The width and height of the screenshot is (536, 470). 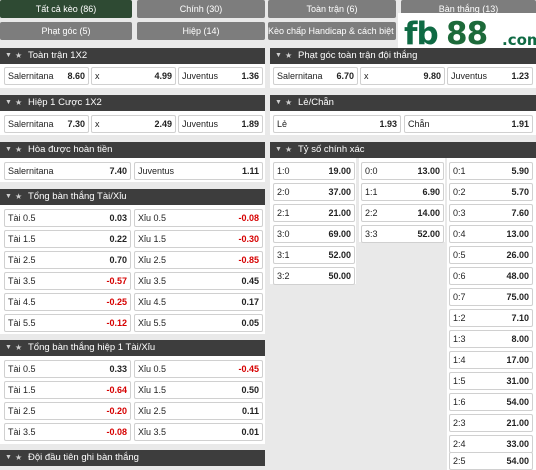 I want to click on odds-value: 52.00, so click(x=339, y=255).